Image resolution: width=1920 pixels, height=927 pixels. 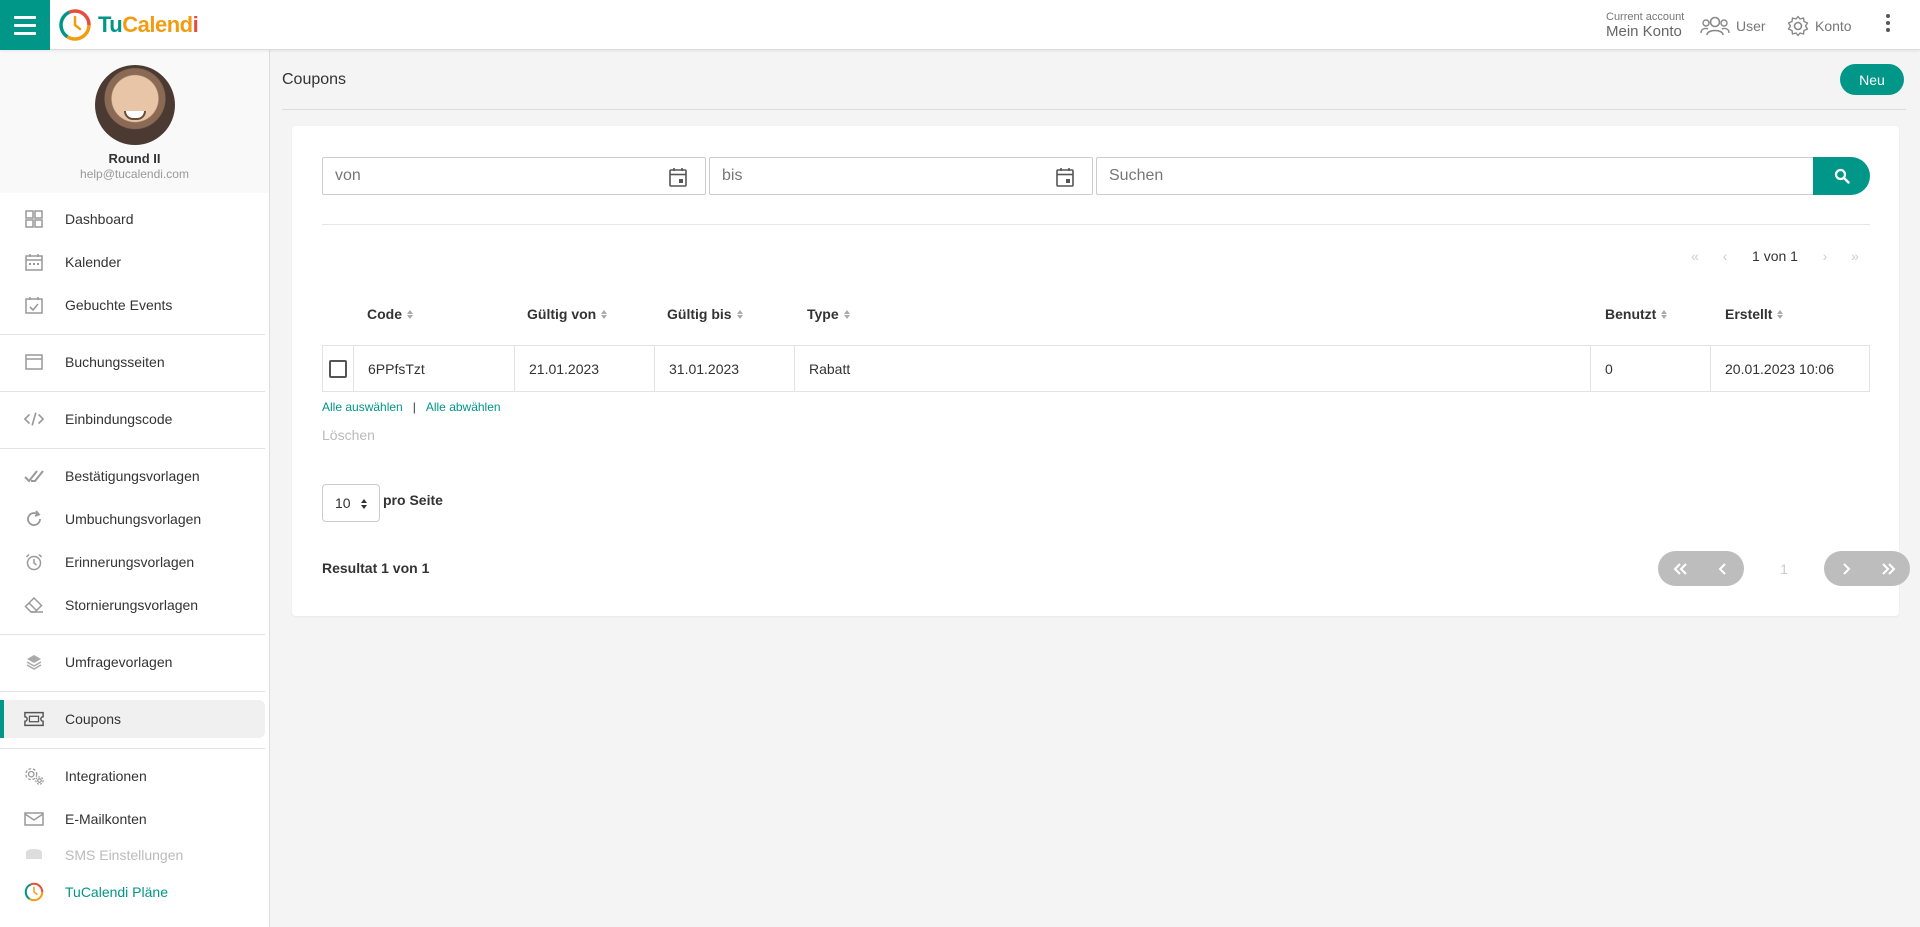 I want to click on next-page-icon: ›, so click(x=1825, y=256).